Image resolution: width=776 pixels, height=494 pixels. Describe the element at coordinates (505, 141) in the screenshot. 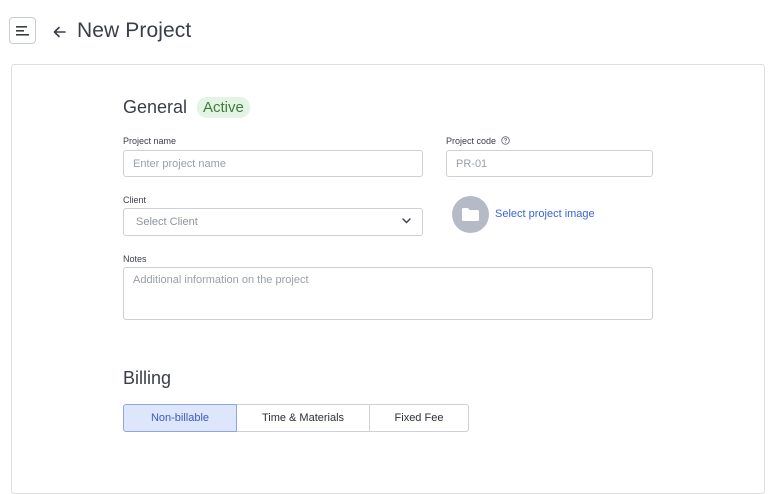

I see `question-circle-icon` at that location.